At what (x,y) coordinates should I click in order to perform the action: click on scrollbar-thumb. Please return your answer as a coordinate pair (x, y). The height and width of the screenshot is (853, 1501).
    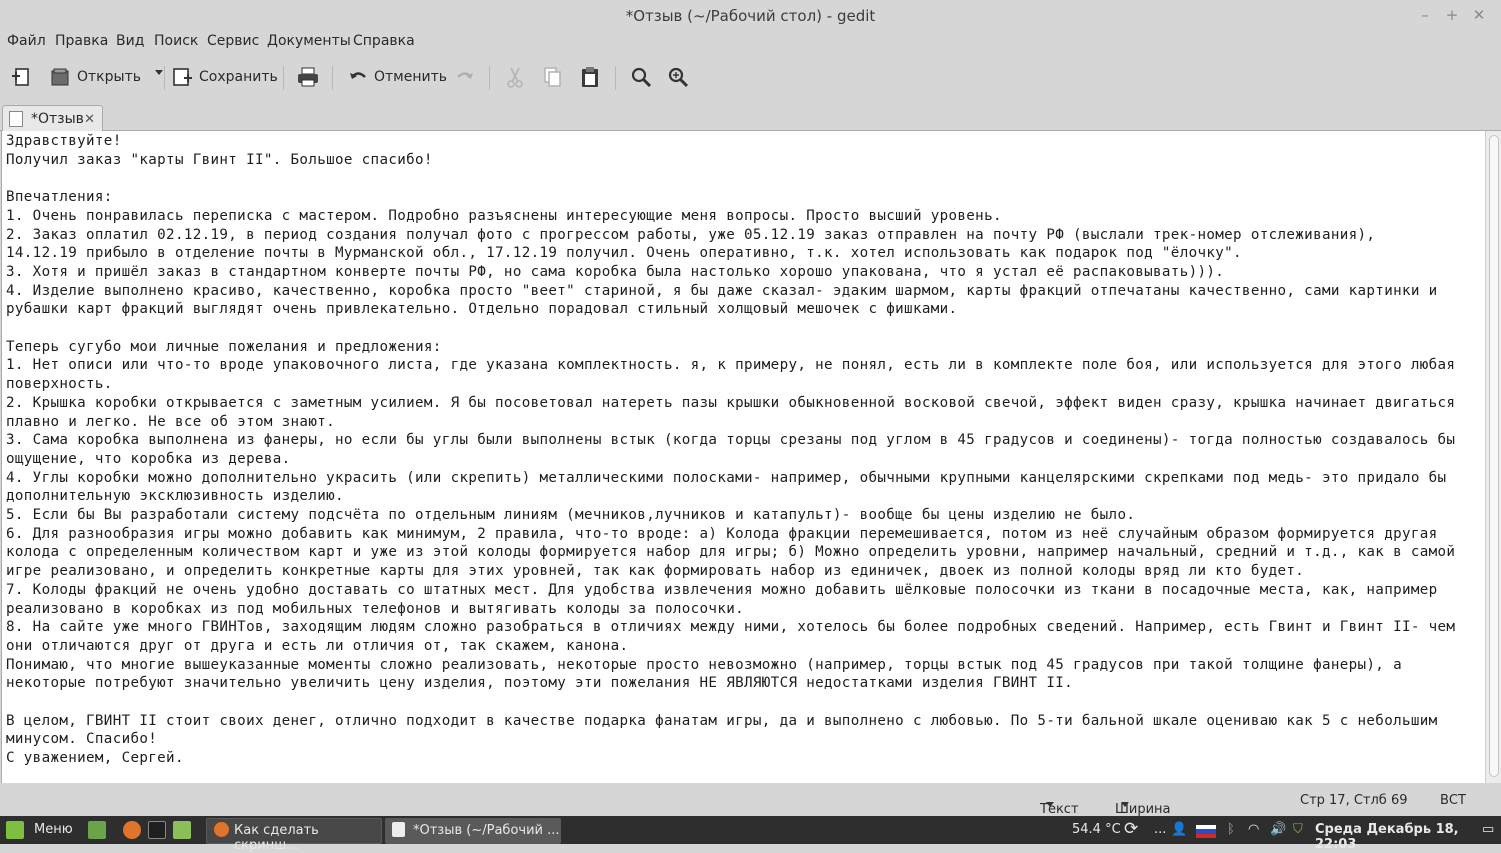
    Looking at the image, I should click on (1494, 456).